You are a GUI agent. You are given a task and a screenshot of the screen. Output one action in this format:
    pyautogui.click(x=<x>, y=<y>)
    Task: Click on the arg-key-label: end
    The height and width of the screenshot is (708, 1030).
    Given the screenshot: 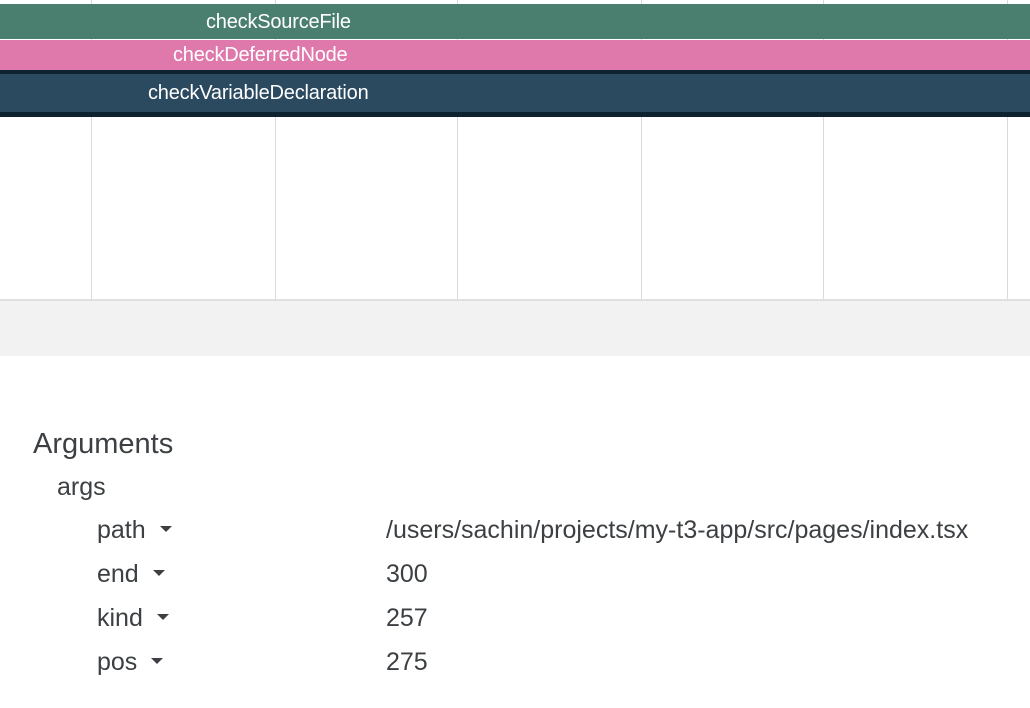 What is the action you would take?
    pyautogui.click(x=118, y=574)
    